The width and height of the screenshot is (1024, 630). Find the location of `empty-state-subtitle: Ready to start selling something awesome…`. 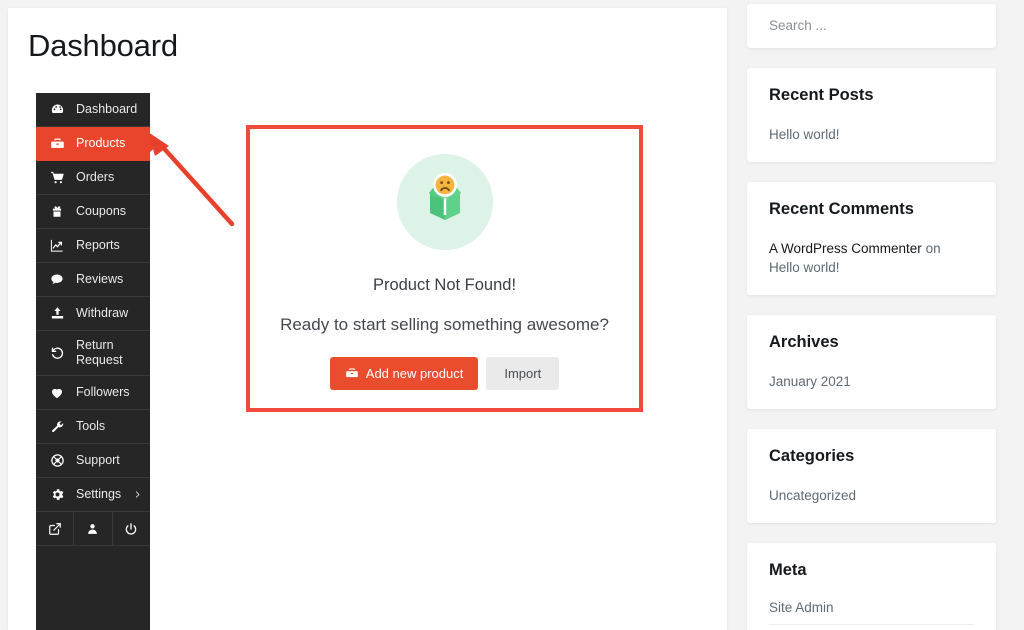

empty-state-subtitle: Ready to start selling something awesome… is located at coordinates (444, 324).